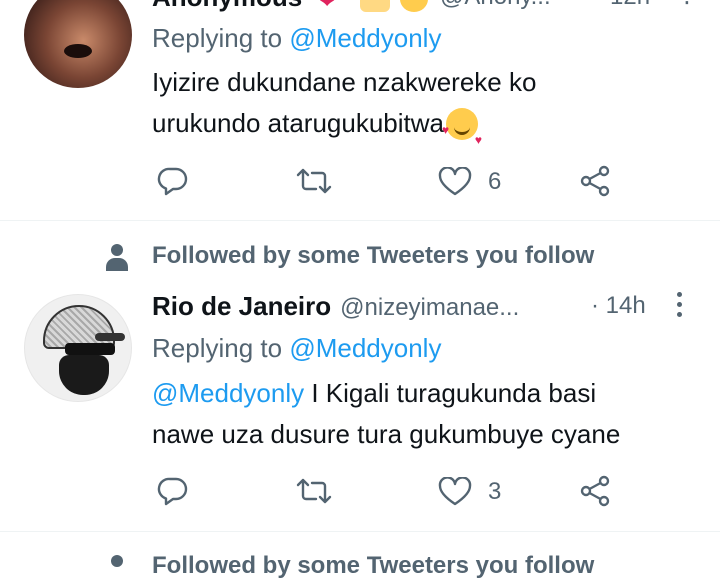  I want to click on tweet-text-line: Iyizire dukundane nzakwereke ko, so click(344, 82).